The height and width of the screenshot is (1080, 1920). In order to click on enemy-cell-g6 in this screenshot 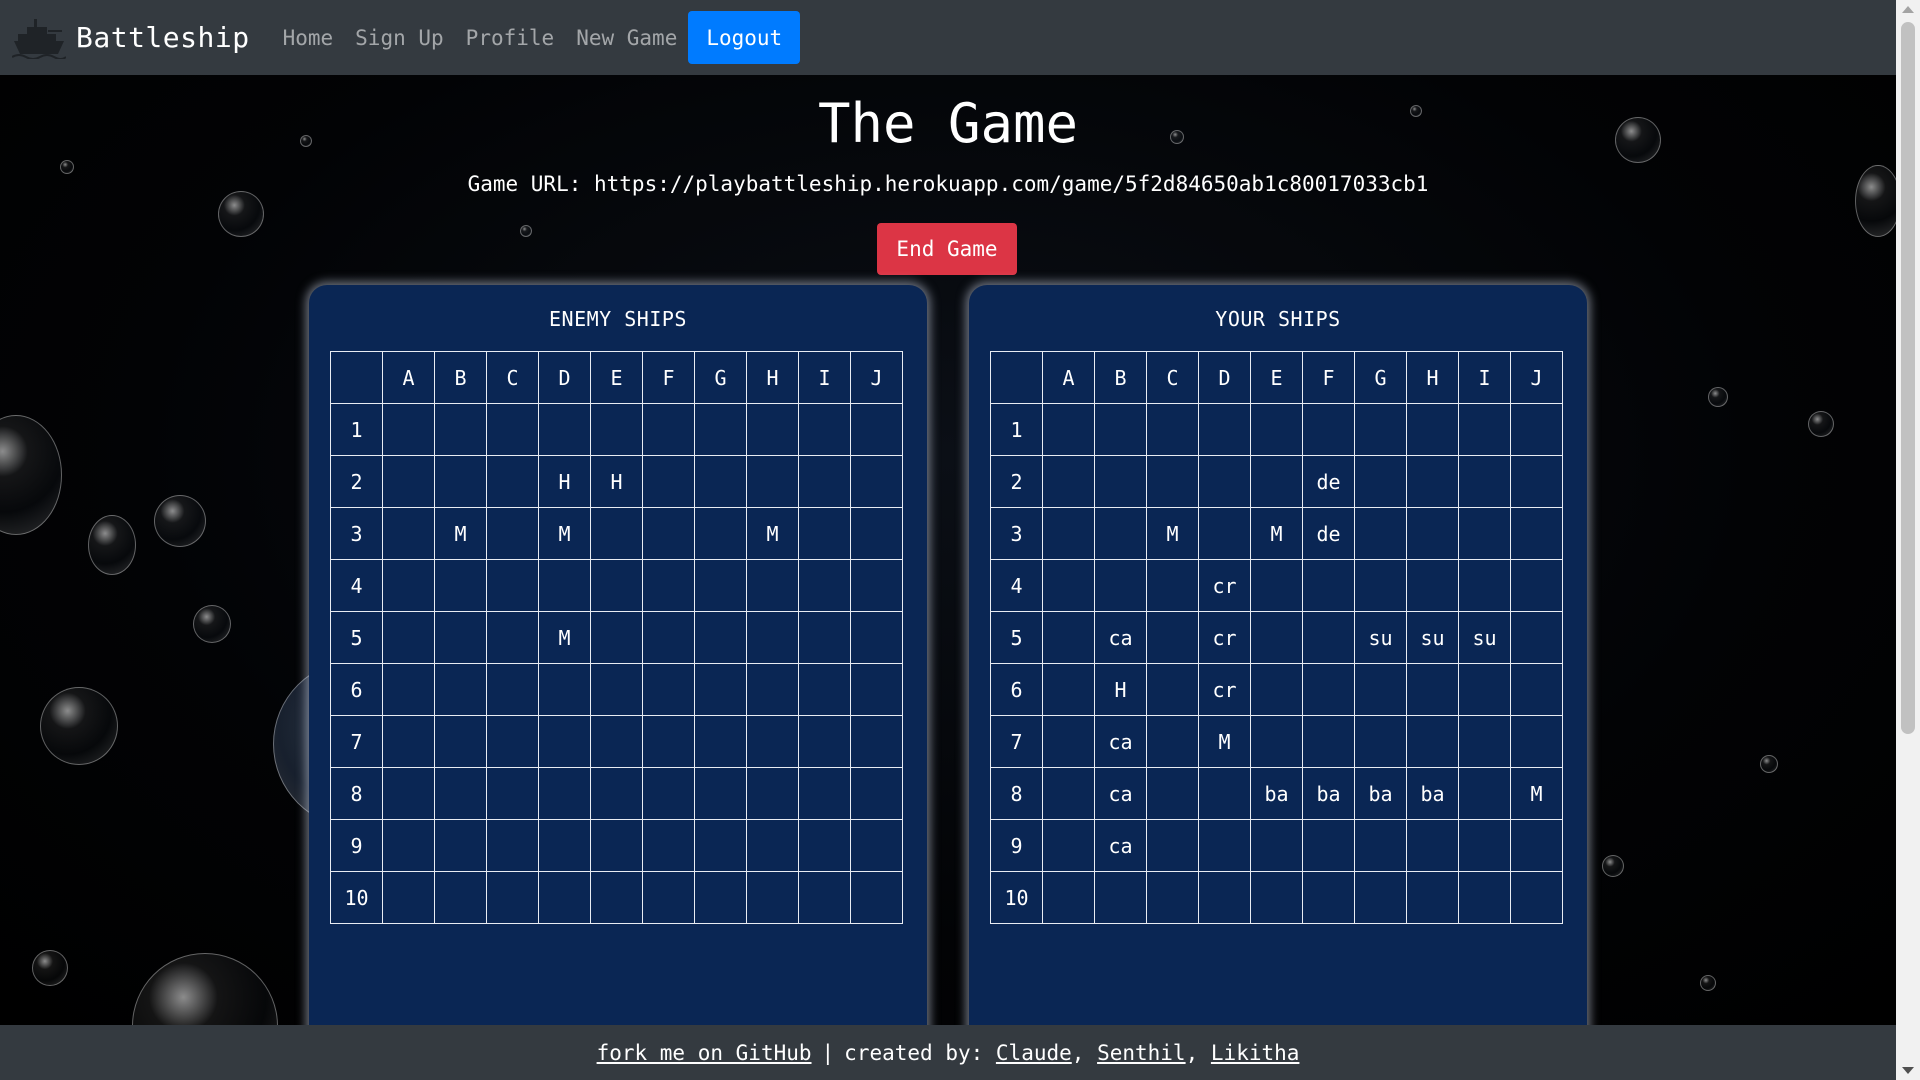, I will do `click(720, 689)`.